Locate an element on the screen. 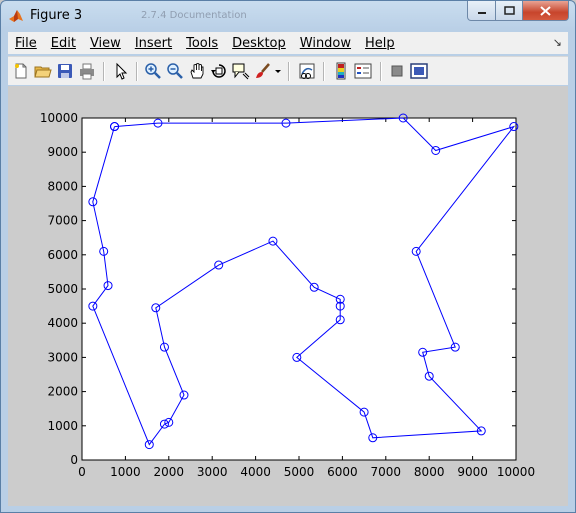 The width and height of the screenshot is (576, 513). menu-edit: Edit is located at coordinates (63, 43).